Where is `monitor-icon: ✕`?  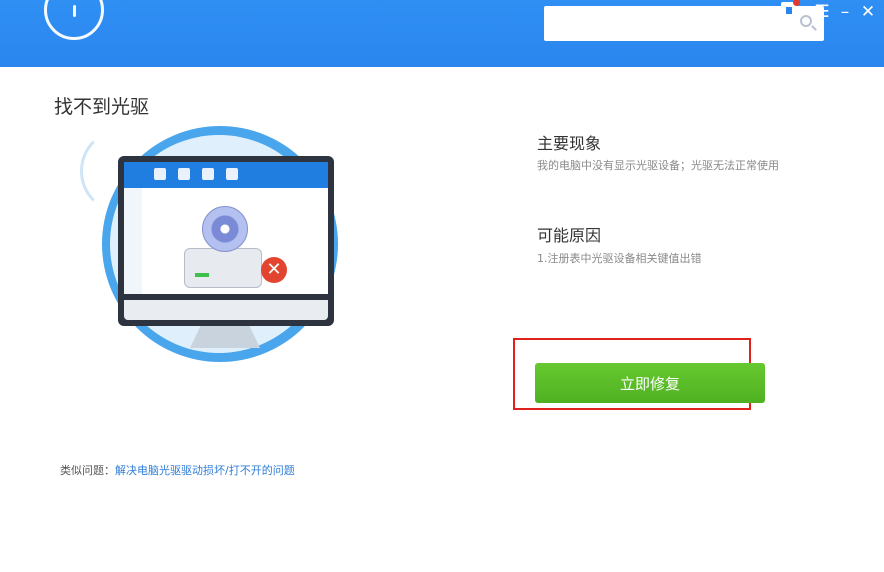 monitor-icon: ✕ is located at coordinates (226, 241).